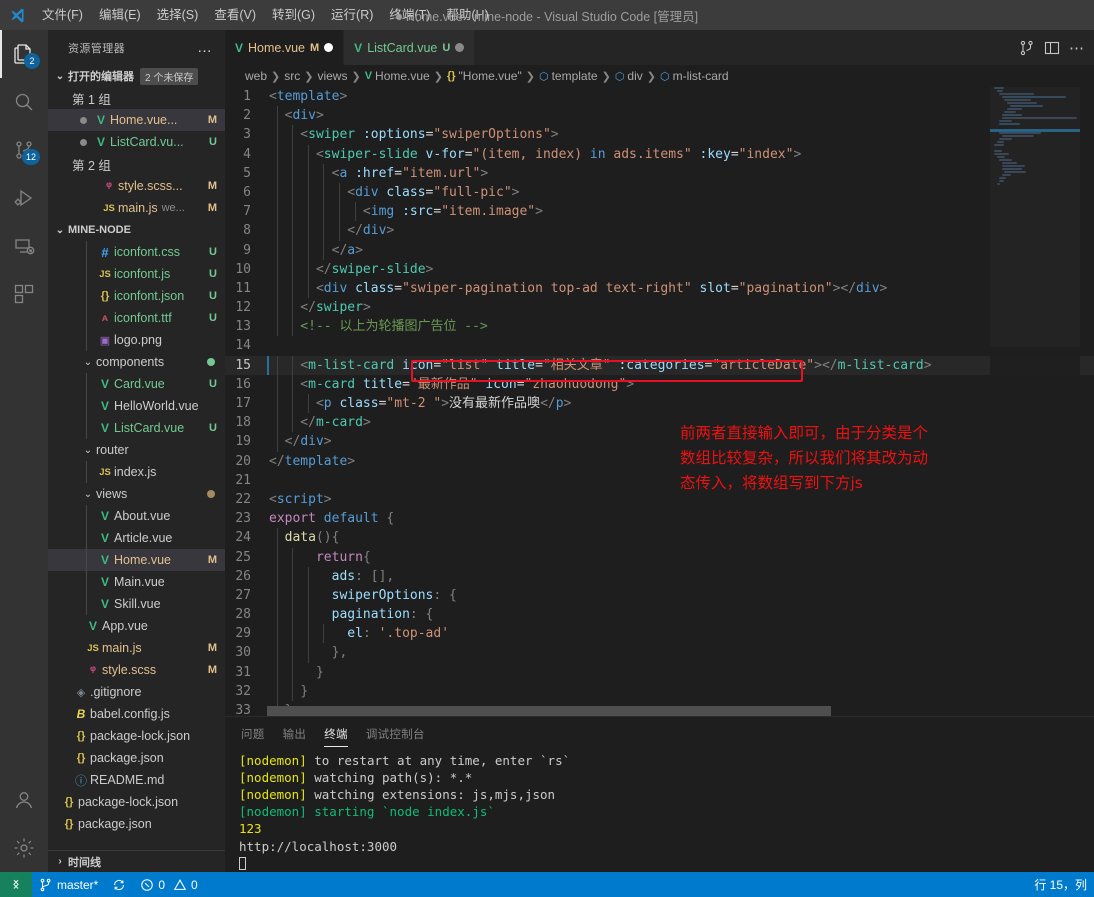 The image size is (1094, 897). What do you see at coordinates (659, 634) in the screenshot?
I see `code-line-29: 29 el: '.top-ad'` at bounding box center [659, 634].